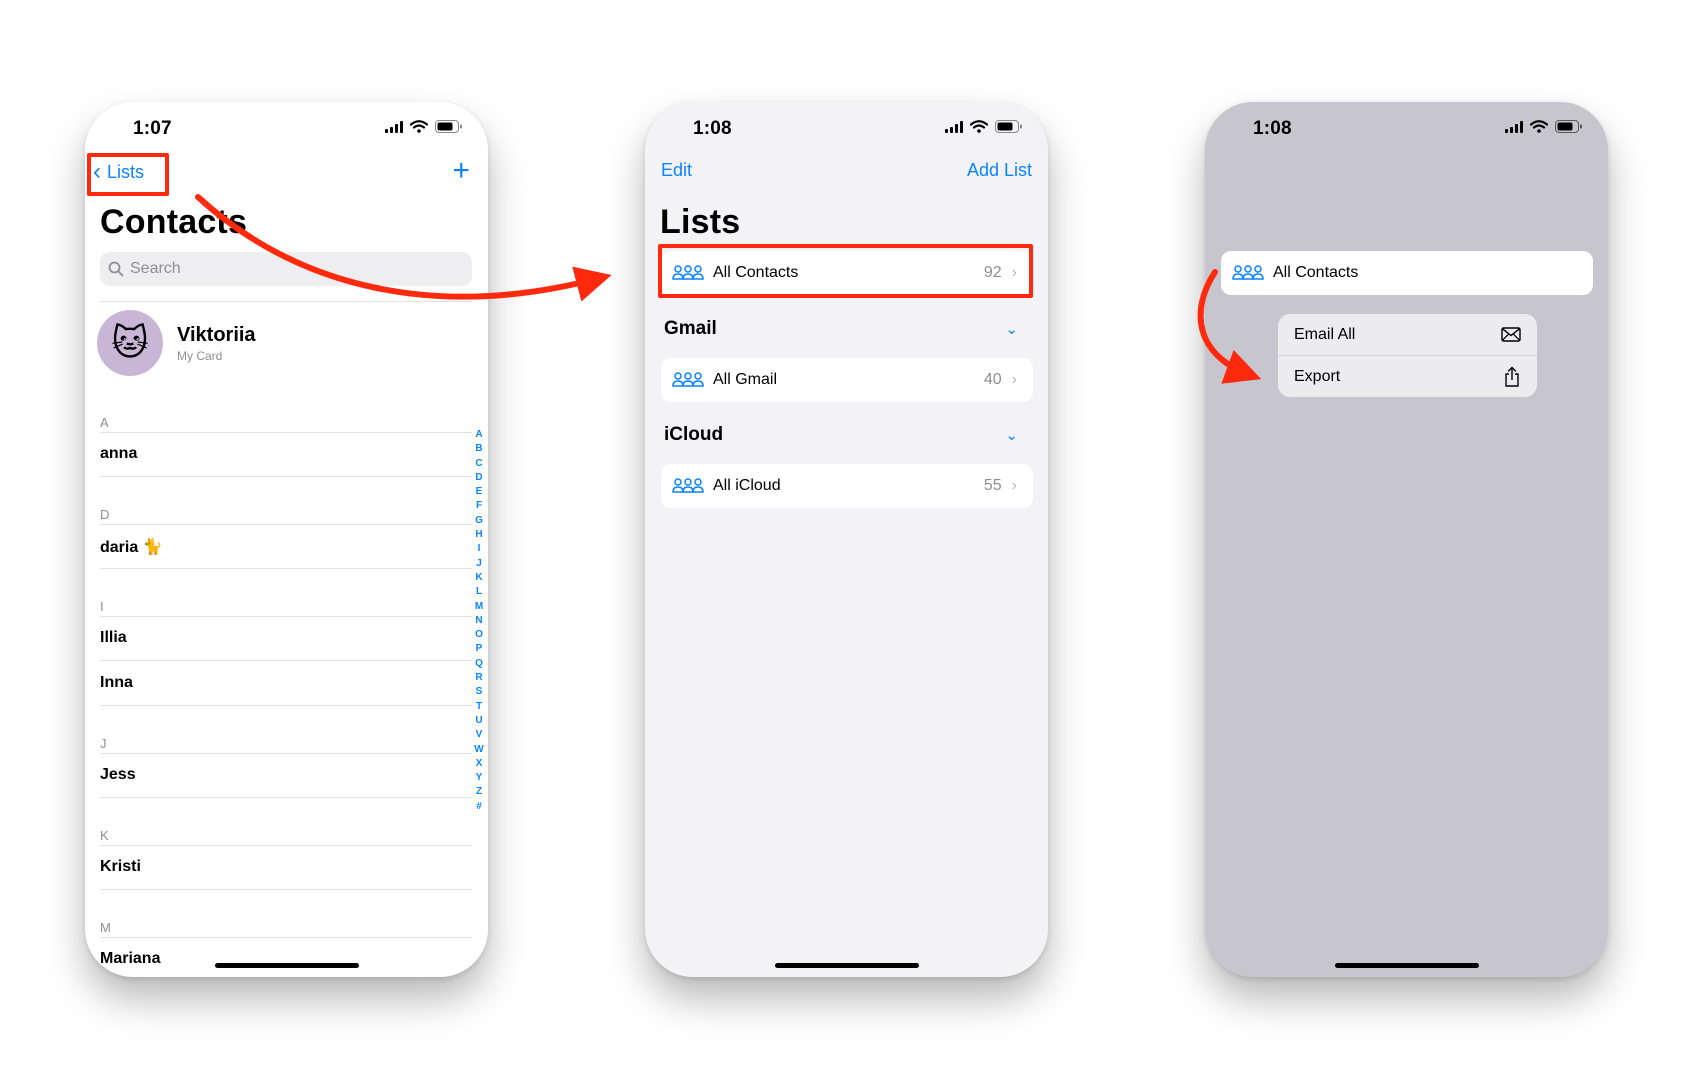  Describe the element at coordinates (131, 547) in the screenshot. I see `contact-row: daria 🐈` at that location.